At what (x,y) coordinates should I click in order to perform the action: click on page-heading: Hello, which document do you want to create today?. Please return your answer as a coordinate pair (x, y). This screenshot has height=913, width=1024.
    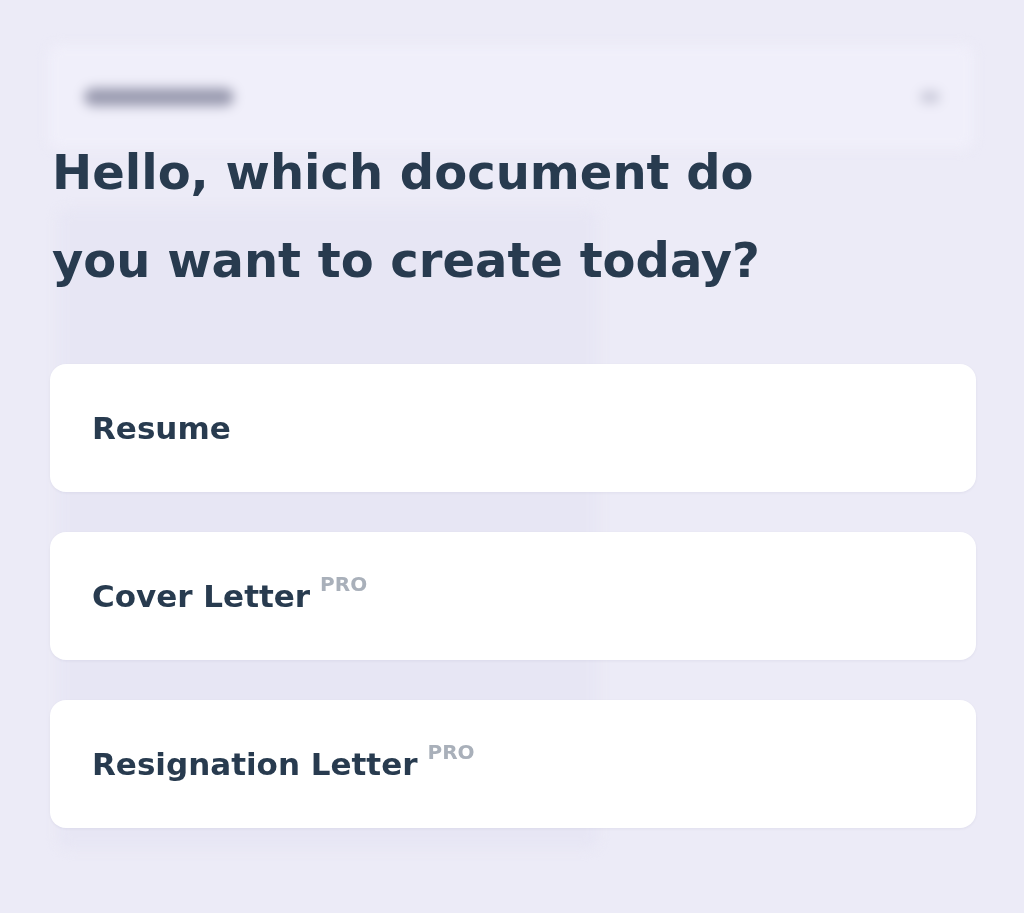
    Looking at the image, I should click on (406, 216).